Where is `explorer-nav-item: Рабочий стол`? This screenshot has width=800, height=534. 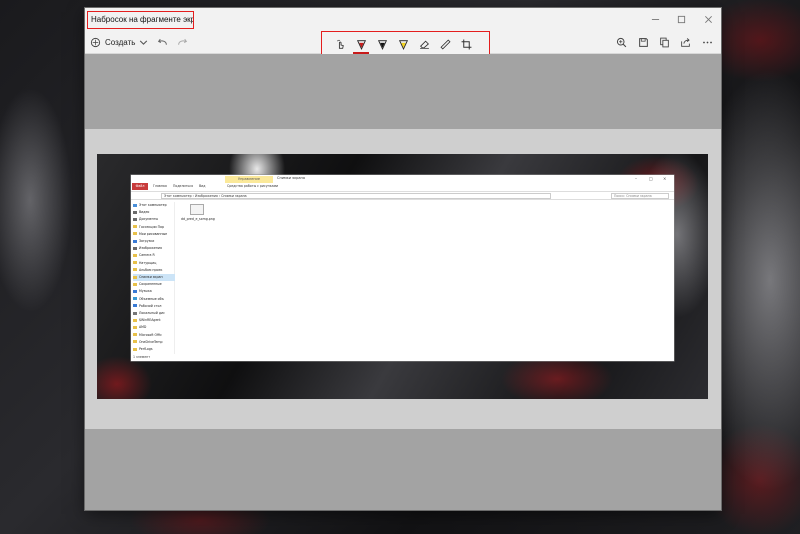
explorer-nav-item: Рабочий стол is located at coordinates (154, 306).